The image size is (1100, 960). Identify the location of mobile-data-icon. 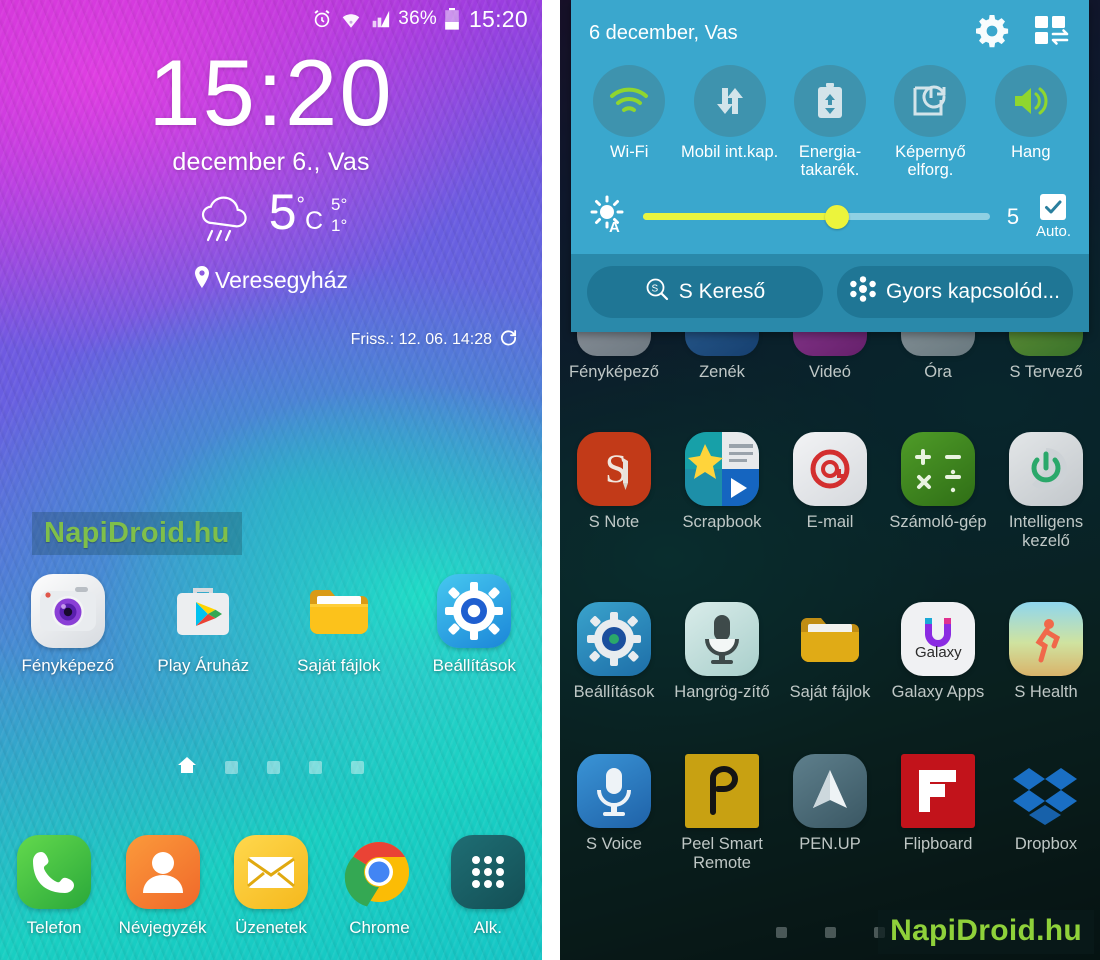
(729, 101).